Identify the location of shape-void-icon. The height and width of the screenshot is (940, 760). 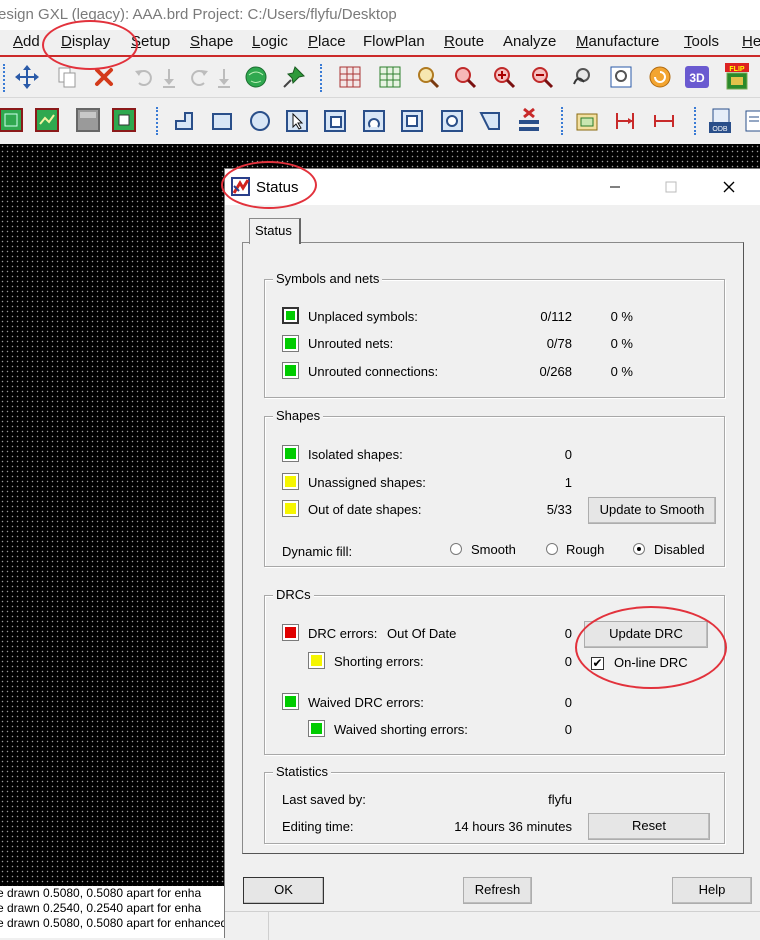
(412, 121).